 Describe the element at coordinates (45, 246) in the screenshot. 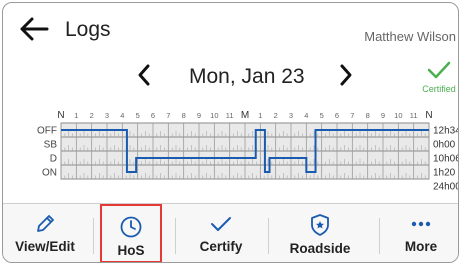

I see `tab-label: View/Edit` at that location.